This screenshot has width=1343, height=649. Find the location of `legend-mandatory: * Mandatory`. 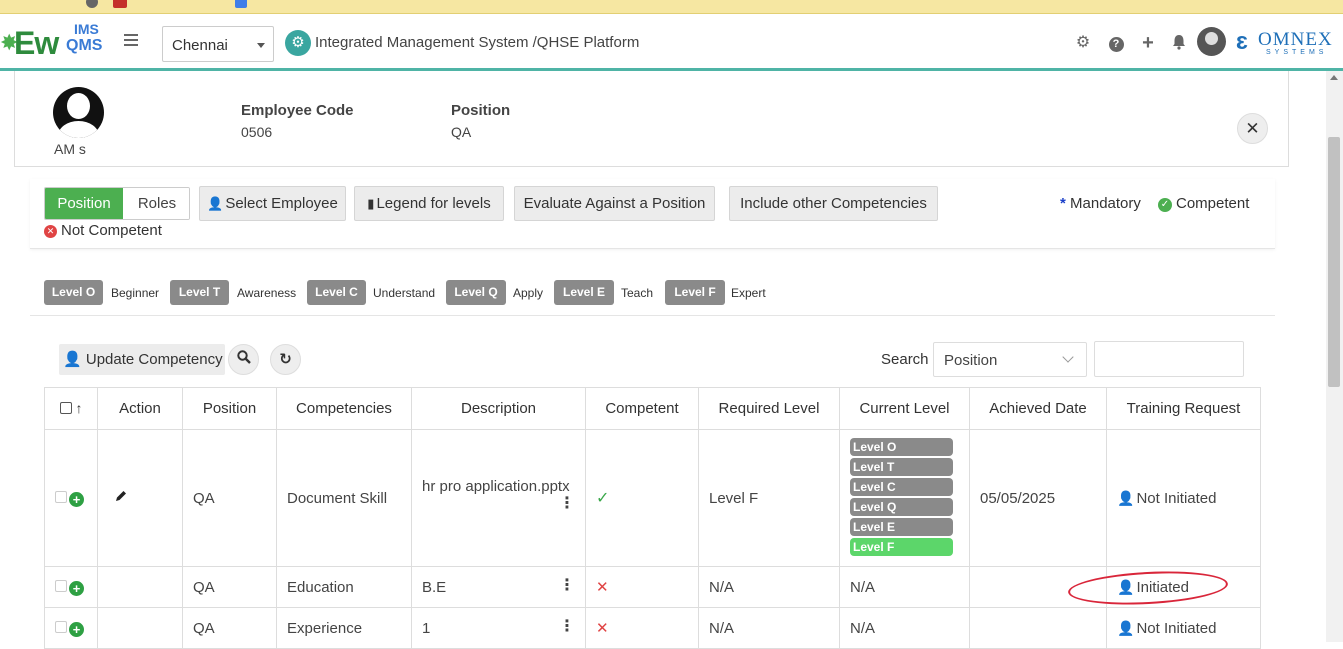

legend-mandatory: * Mandatory is located at coordinates (1100, 203).